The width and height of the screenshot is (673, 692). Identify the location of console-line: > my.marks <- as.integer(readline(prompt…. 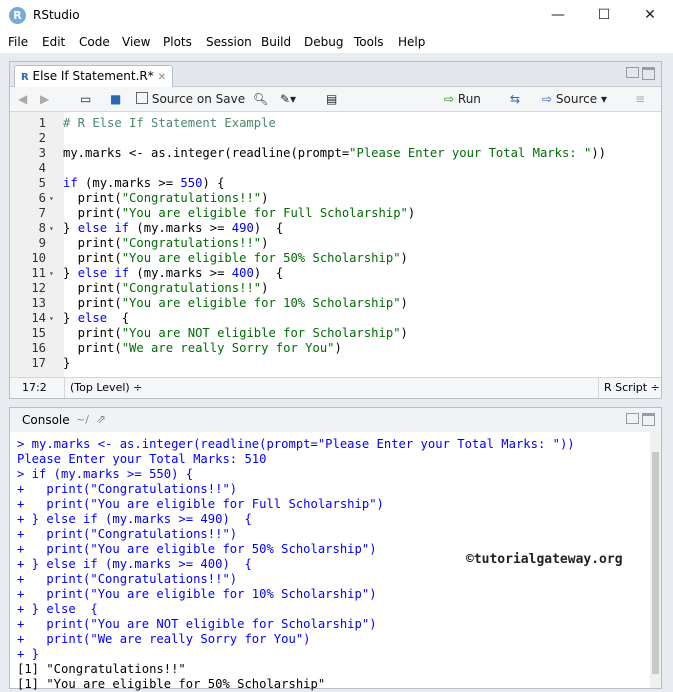
(296, 444).